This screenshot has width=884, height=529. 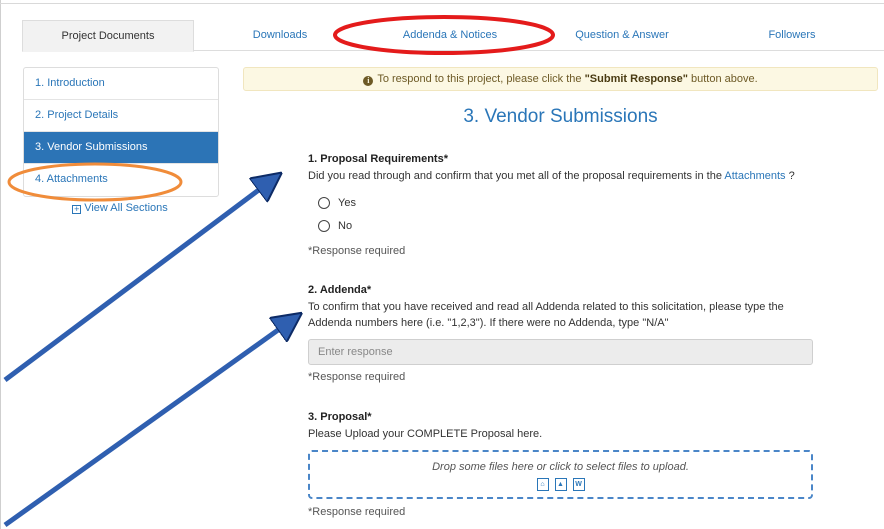 I want to click on frame-border, so click(x=0, y=264).